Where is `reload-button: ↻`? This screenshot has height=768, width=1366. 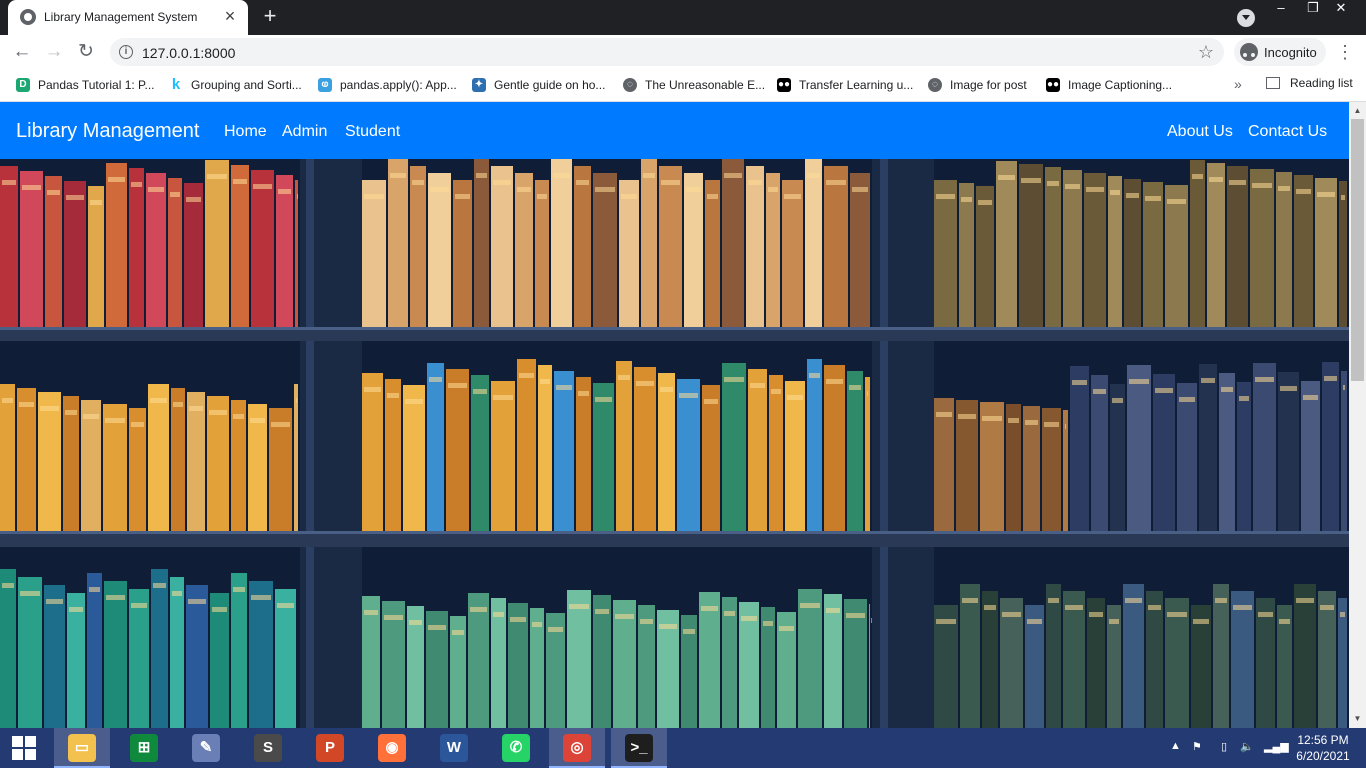 reload-button: ↻ is located at coordinates (86, 52).